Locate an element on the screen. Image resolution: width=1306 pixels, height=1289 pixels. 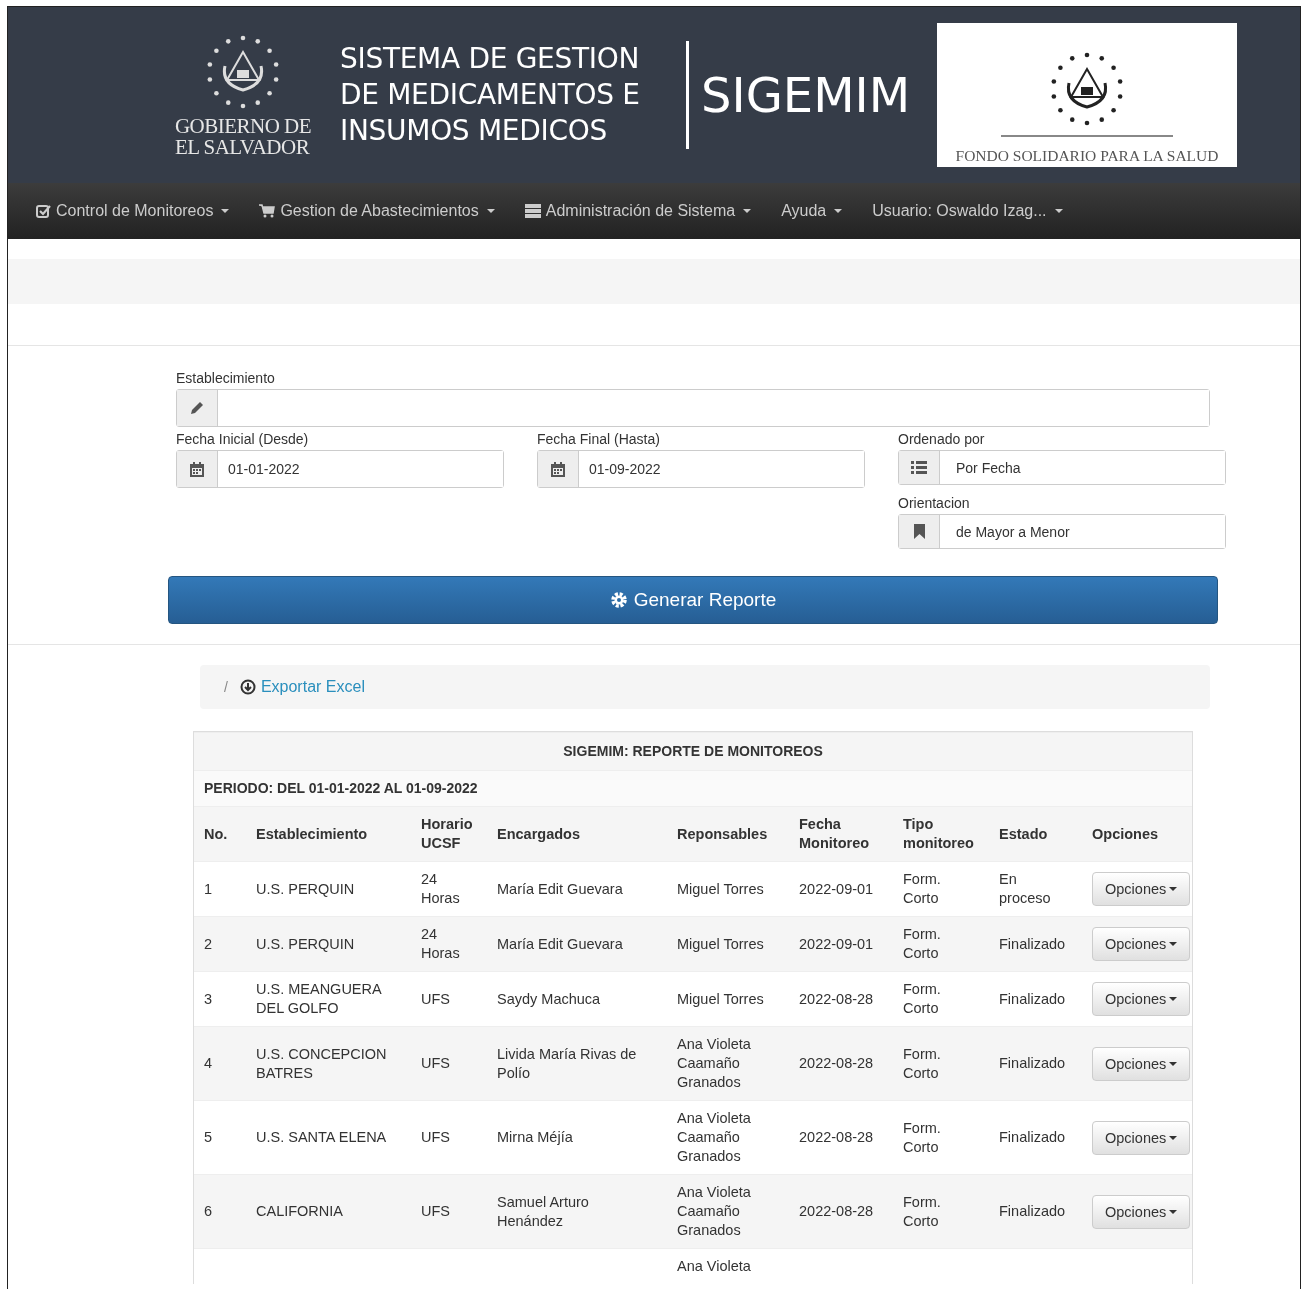
nav-menu-item: Gestion de Abastecimientos is located at coordinates (377, 211).